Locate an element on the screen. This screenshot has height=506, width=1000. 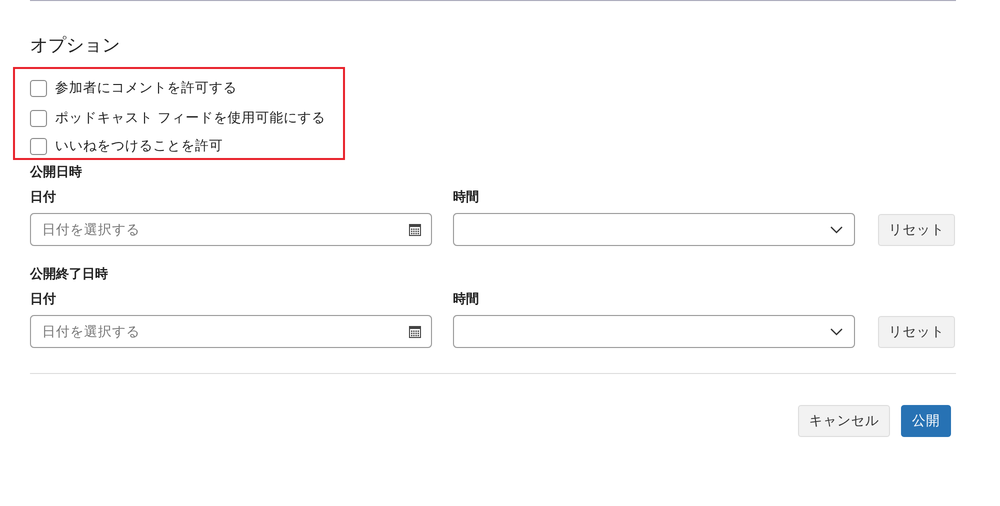
publish-button: 公開 is located at coordinates (926, 421).